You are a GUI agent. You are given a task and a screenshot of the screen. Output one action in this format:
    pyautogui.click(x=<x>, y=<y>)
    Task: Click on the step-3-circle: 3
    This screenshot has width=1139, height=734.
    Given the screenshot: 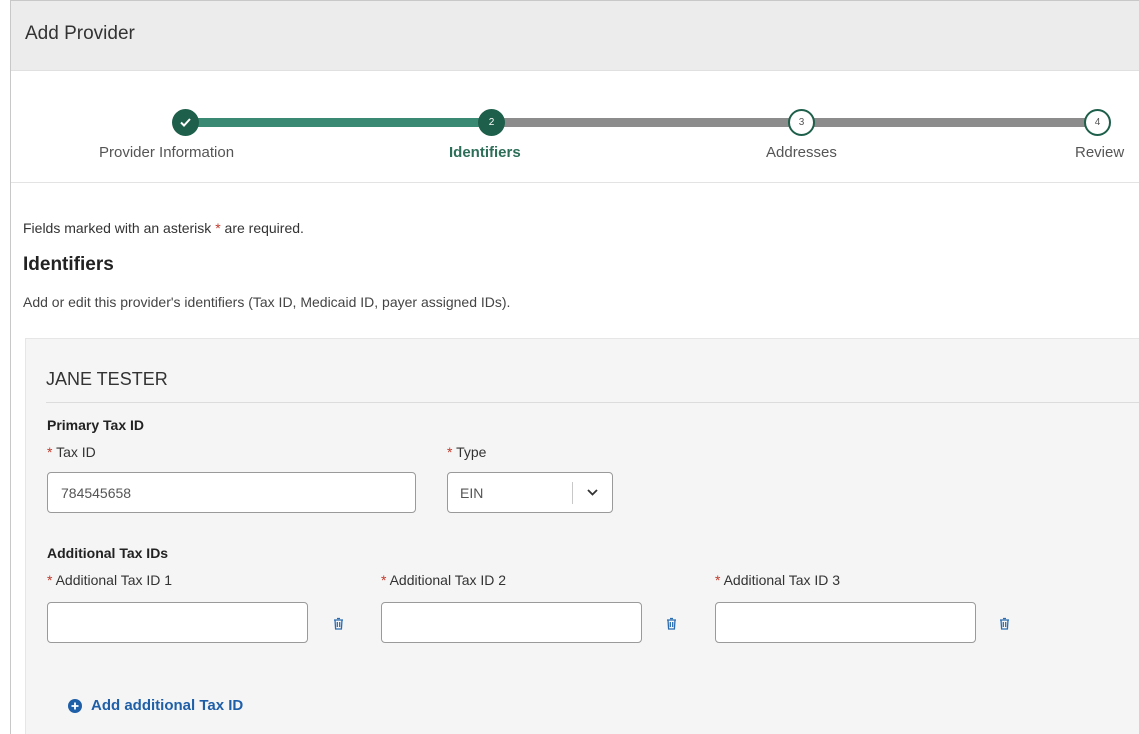 What is the action you would take?
    pyautogui.click(x=801, y=122)
    